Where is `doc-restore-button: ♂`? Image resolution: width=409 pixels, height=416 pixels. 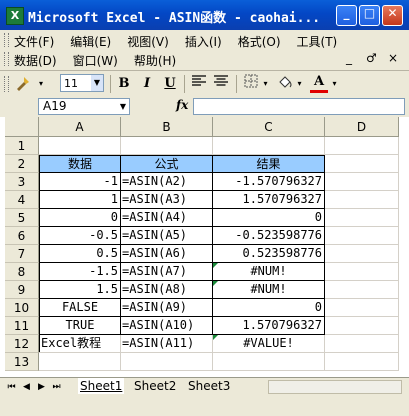
doc-restore-button: ♂ is located at coordinates (371, 58).